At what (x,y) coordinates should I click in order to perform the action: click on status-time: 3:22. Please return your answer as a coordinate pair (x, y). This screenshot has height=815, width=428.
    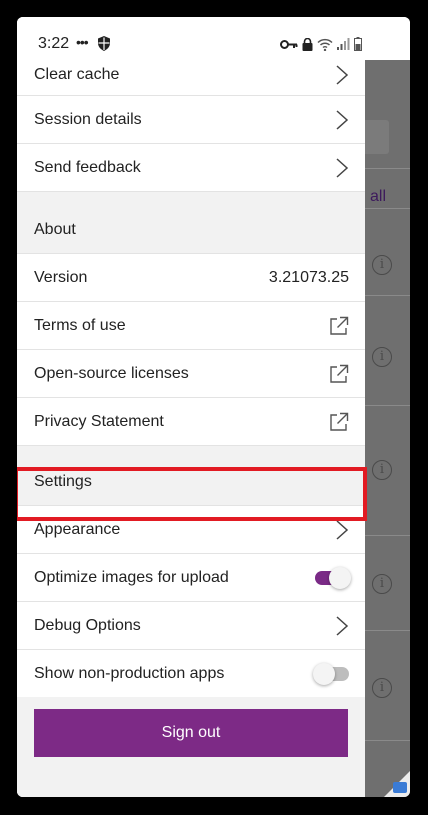
    Looking at the image, I should click on (54, 43).